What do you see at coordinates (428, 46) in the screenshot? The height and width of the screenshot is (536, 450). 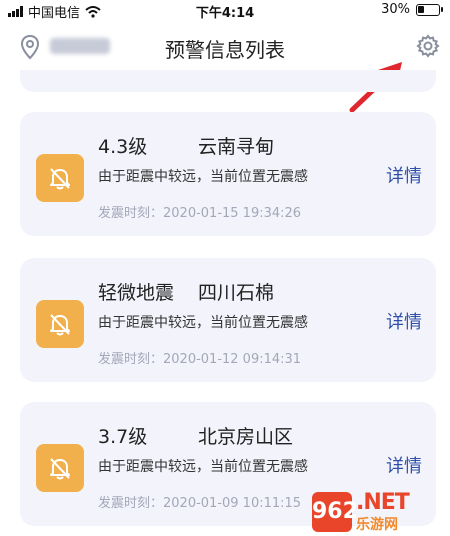 I see `gear-icon` at bounding box center [428, 46].